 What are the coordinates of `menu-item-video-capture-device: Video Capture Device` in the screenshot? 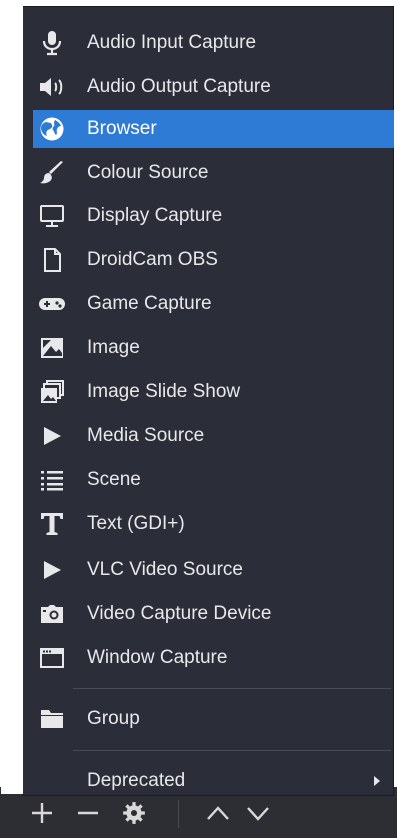 It's located at (213, 614).